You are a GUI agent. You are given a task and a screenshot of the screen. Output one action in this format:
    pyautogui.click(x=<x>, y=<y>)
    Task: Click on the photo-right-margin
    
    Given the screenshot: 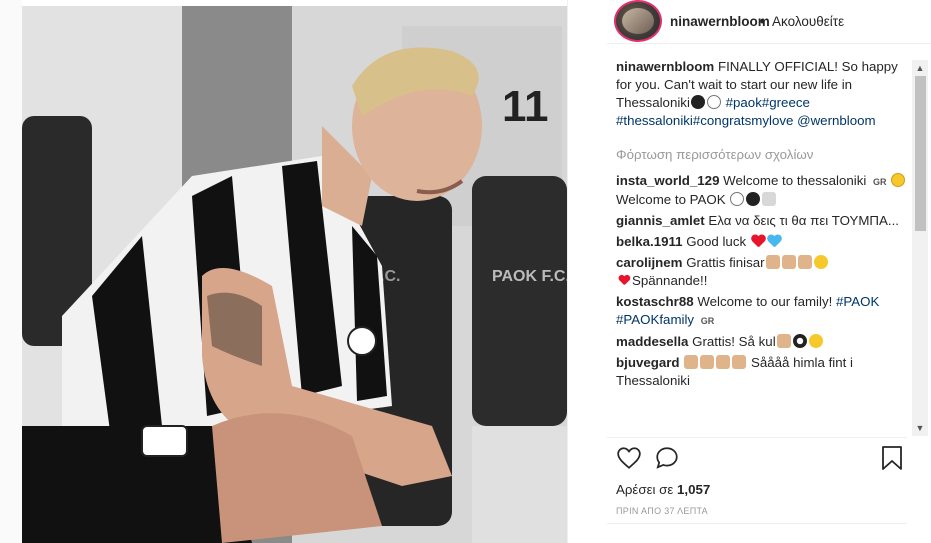 What is the action you would take?
    pyautogui.click(x=587, y=271)
    